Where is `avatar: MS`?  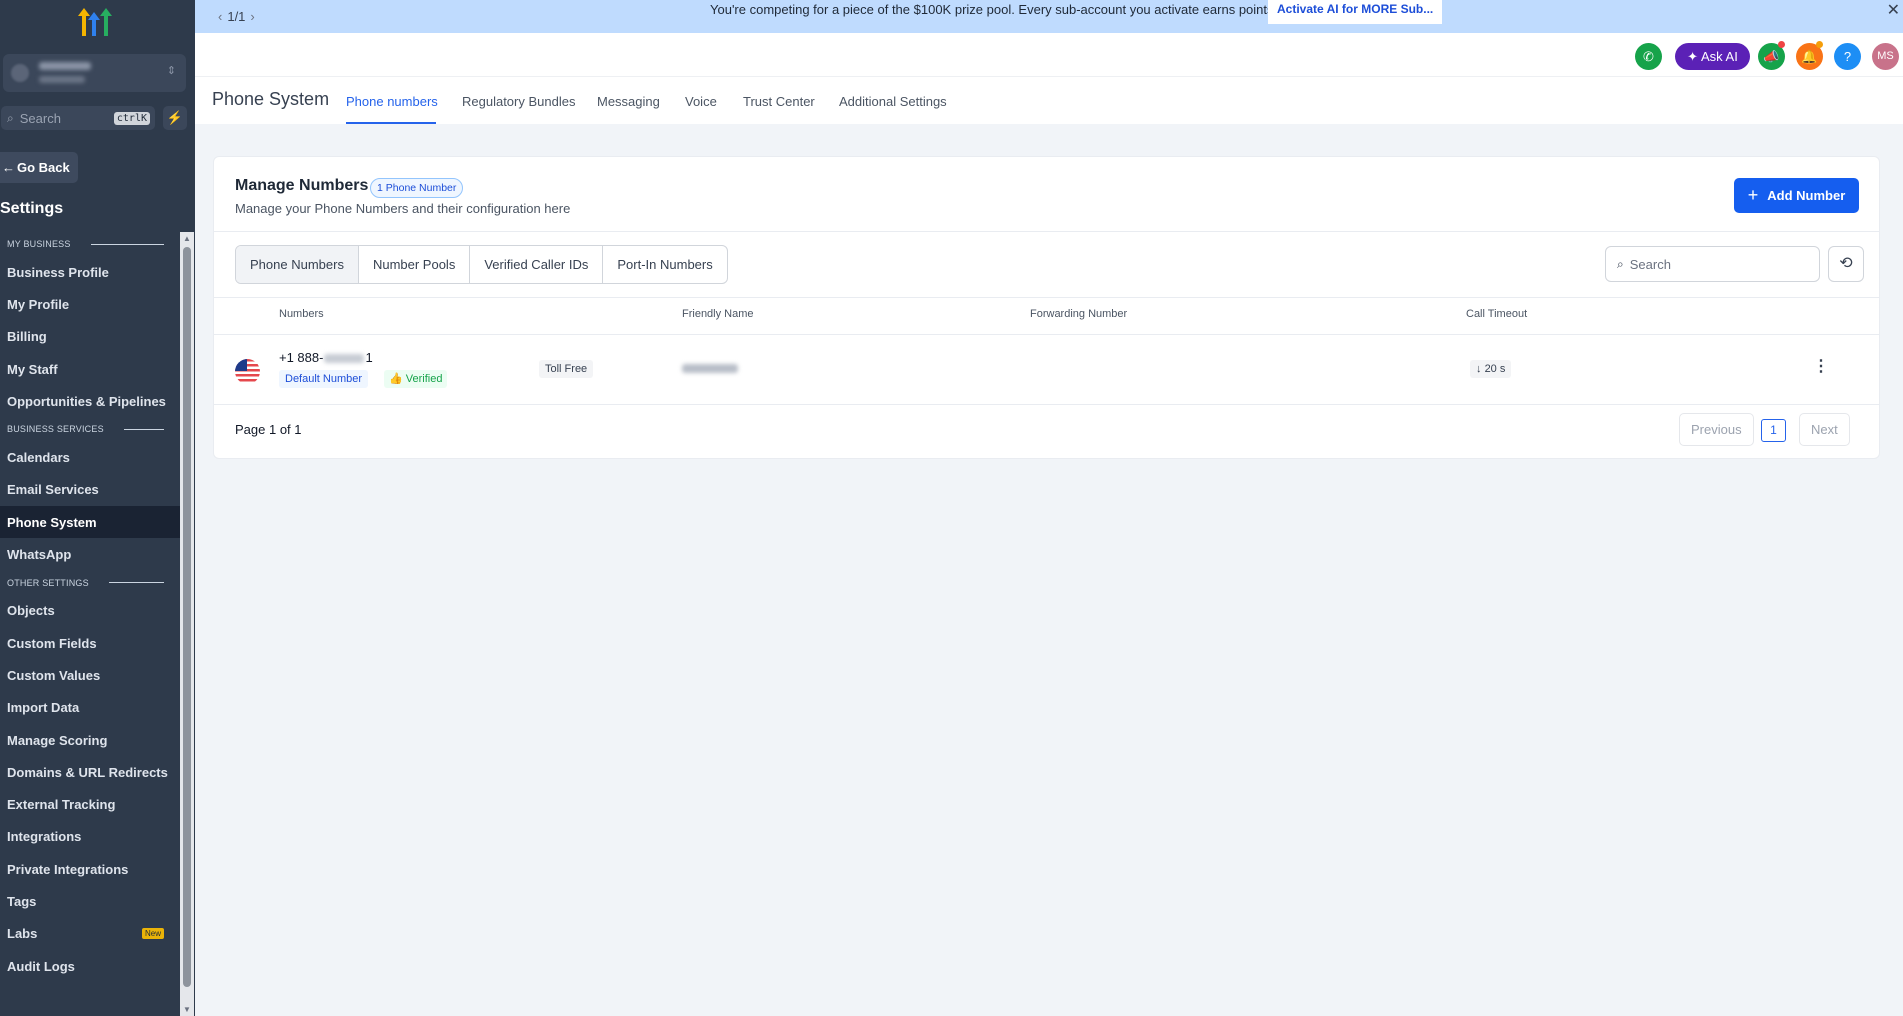 avatar: MS is located at coordinates (1885, 56).